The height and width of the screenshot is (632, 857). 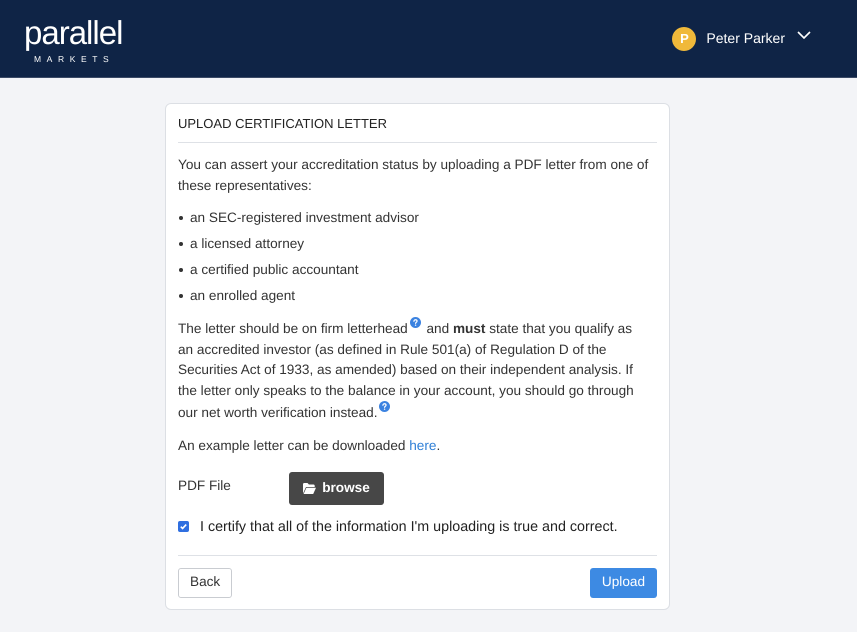 I want to click on logo-subtitle: MARKETS, so click(x=74, y=59).